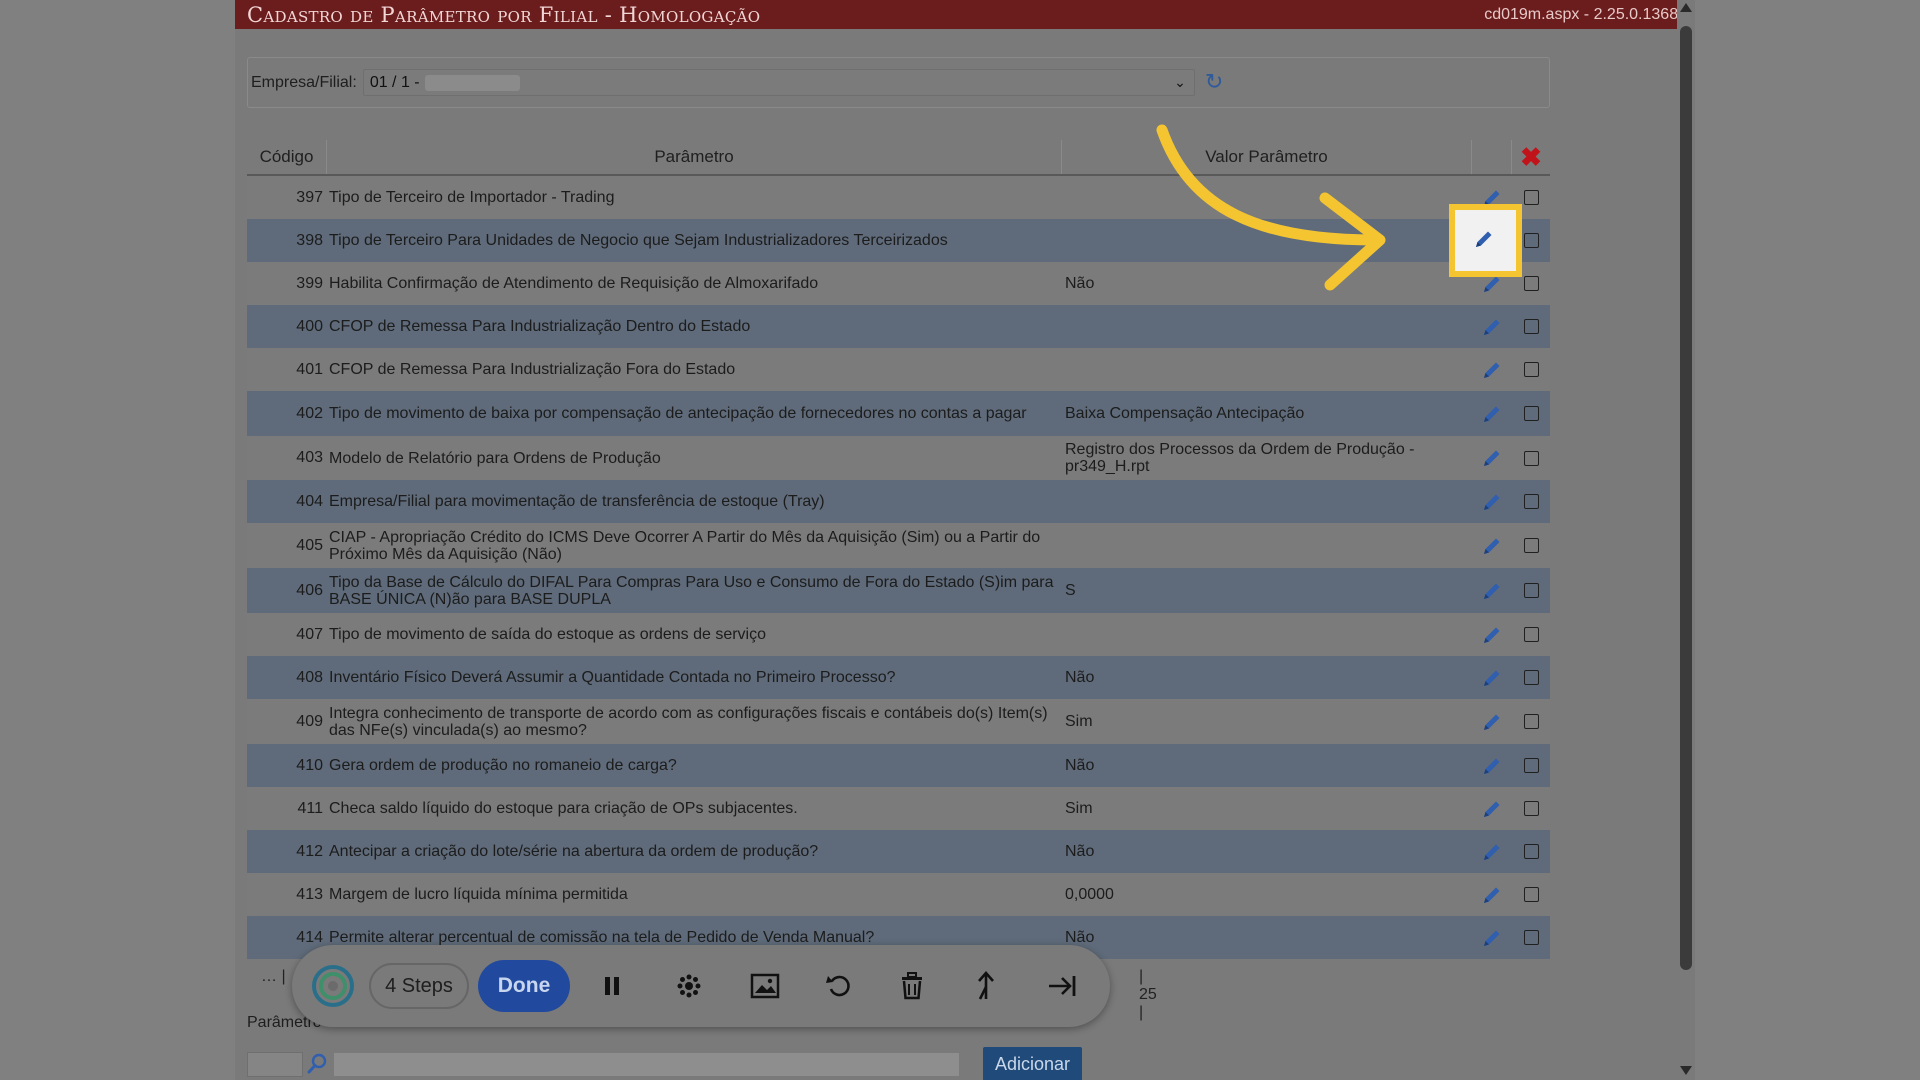  Describe the element at coordinates (1267, 634) in the screenshot. I see `cell-value` at that location.